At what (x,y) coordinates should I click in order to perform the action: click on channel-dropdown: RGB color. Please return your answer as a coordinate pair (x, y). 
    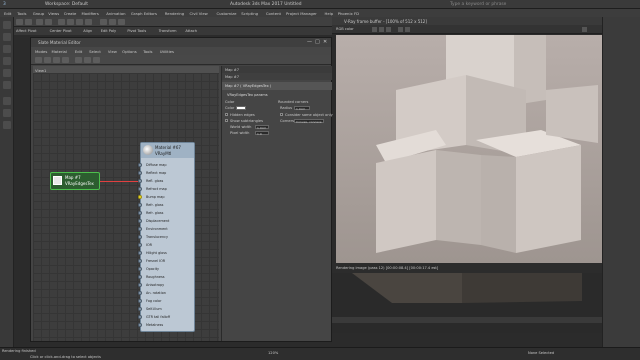
    Looking at the image, I should click on (345, 29).